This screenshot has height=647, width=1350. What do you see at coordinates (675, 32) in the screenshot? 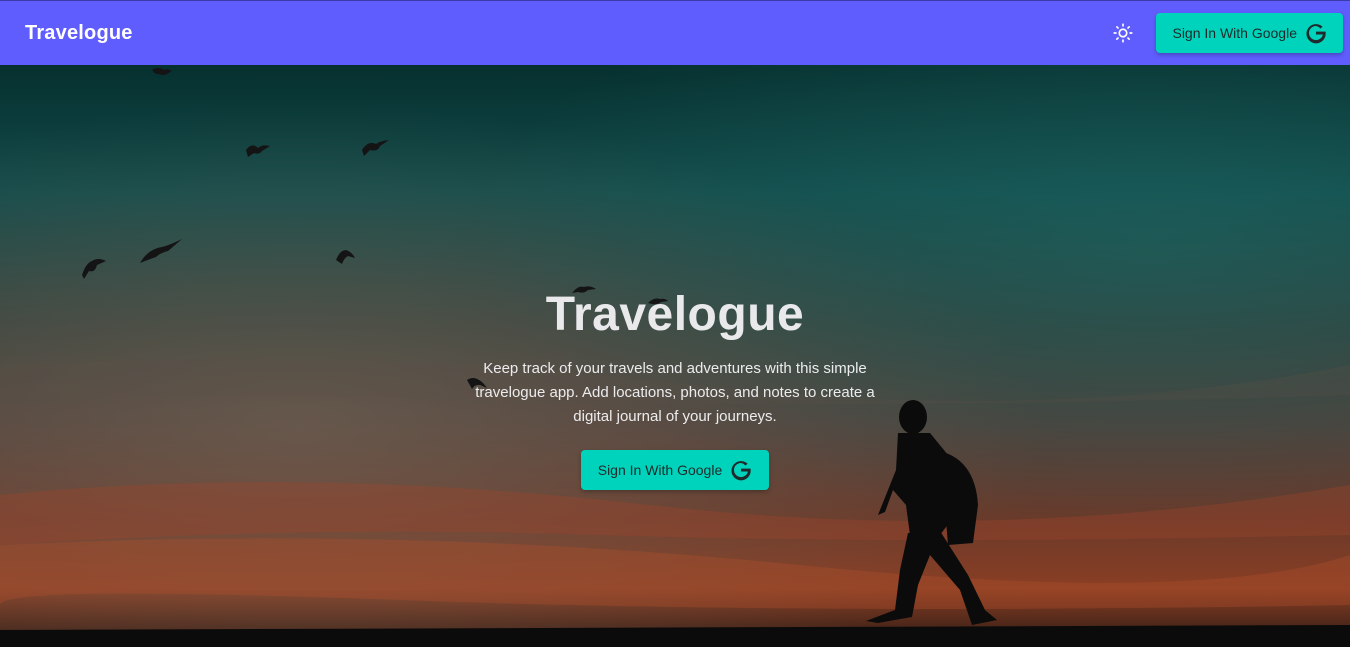
I see `navbar: Travelogue Sign In With Google` at bounding box center [675, 32].